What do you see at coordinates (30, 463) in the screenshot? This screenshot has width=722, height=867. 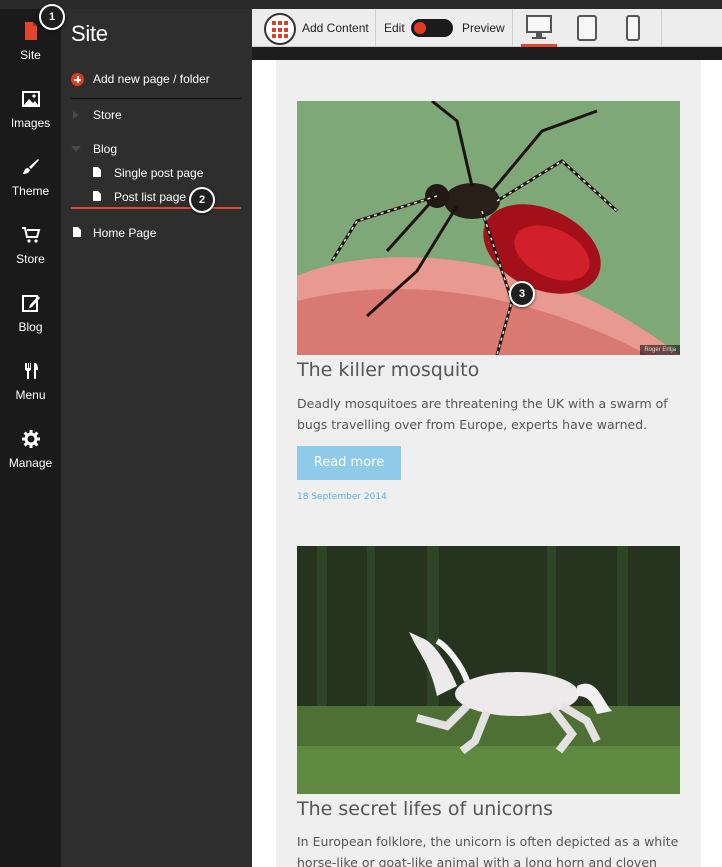 I see `rail-label-manage: Manage` at bounding box center [30, 463].